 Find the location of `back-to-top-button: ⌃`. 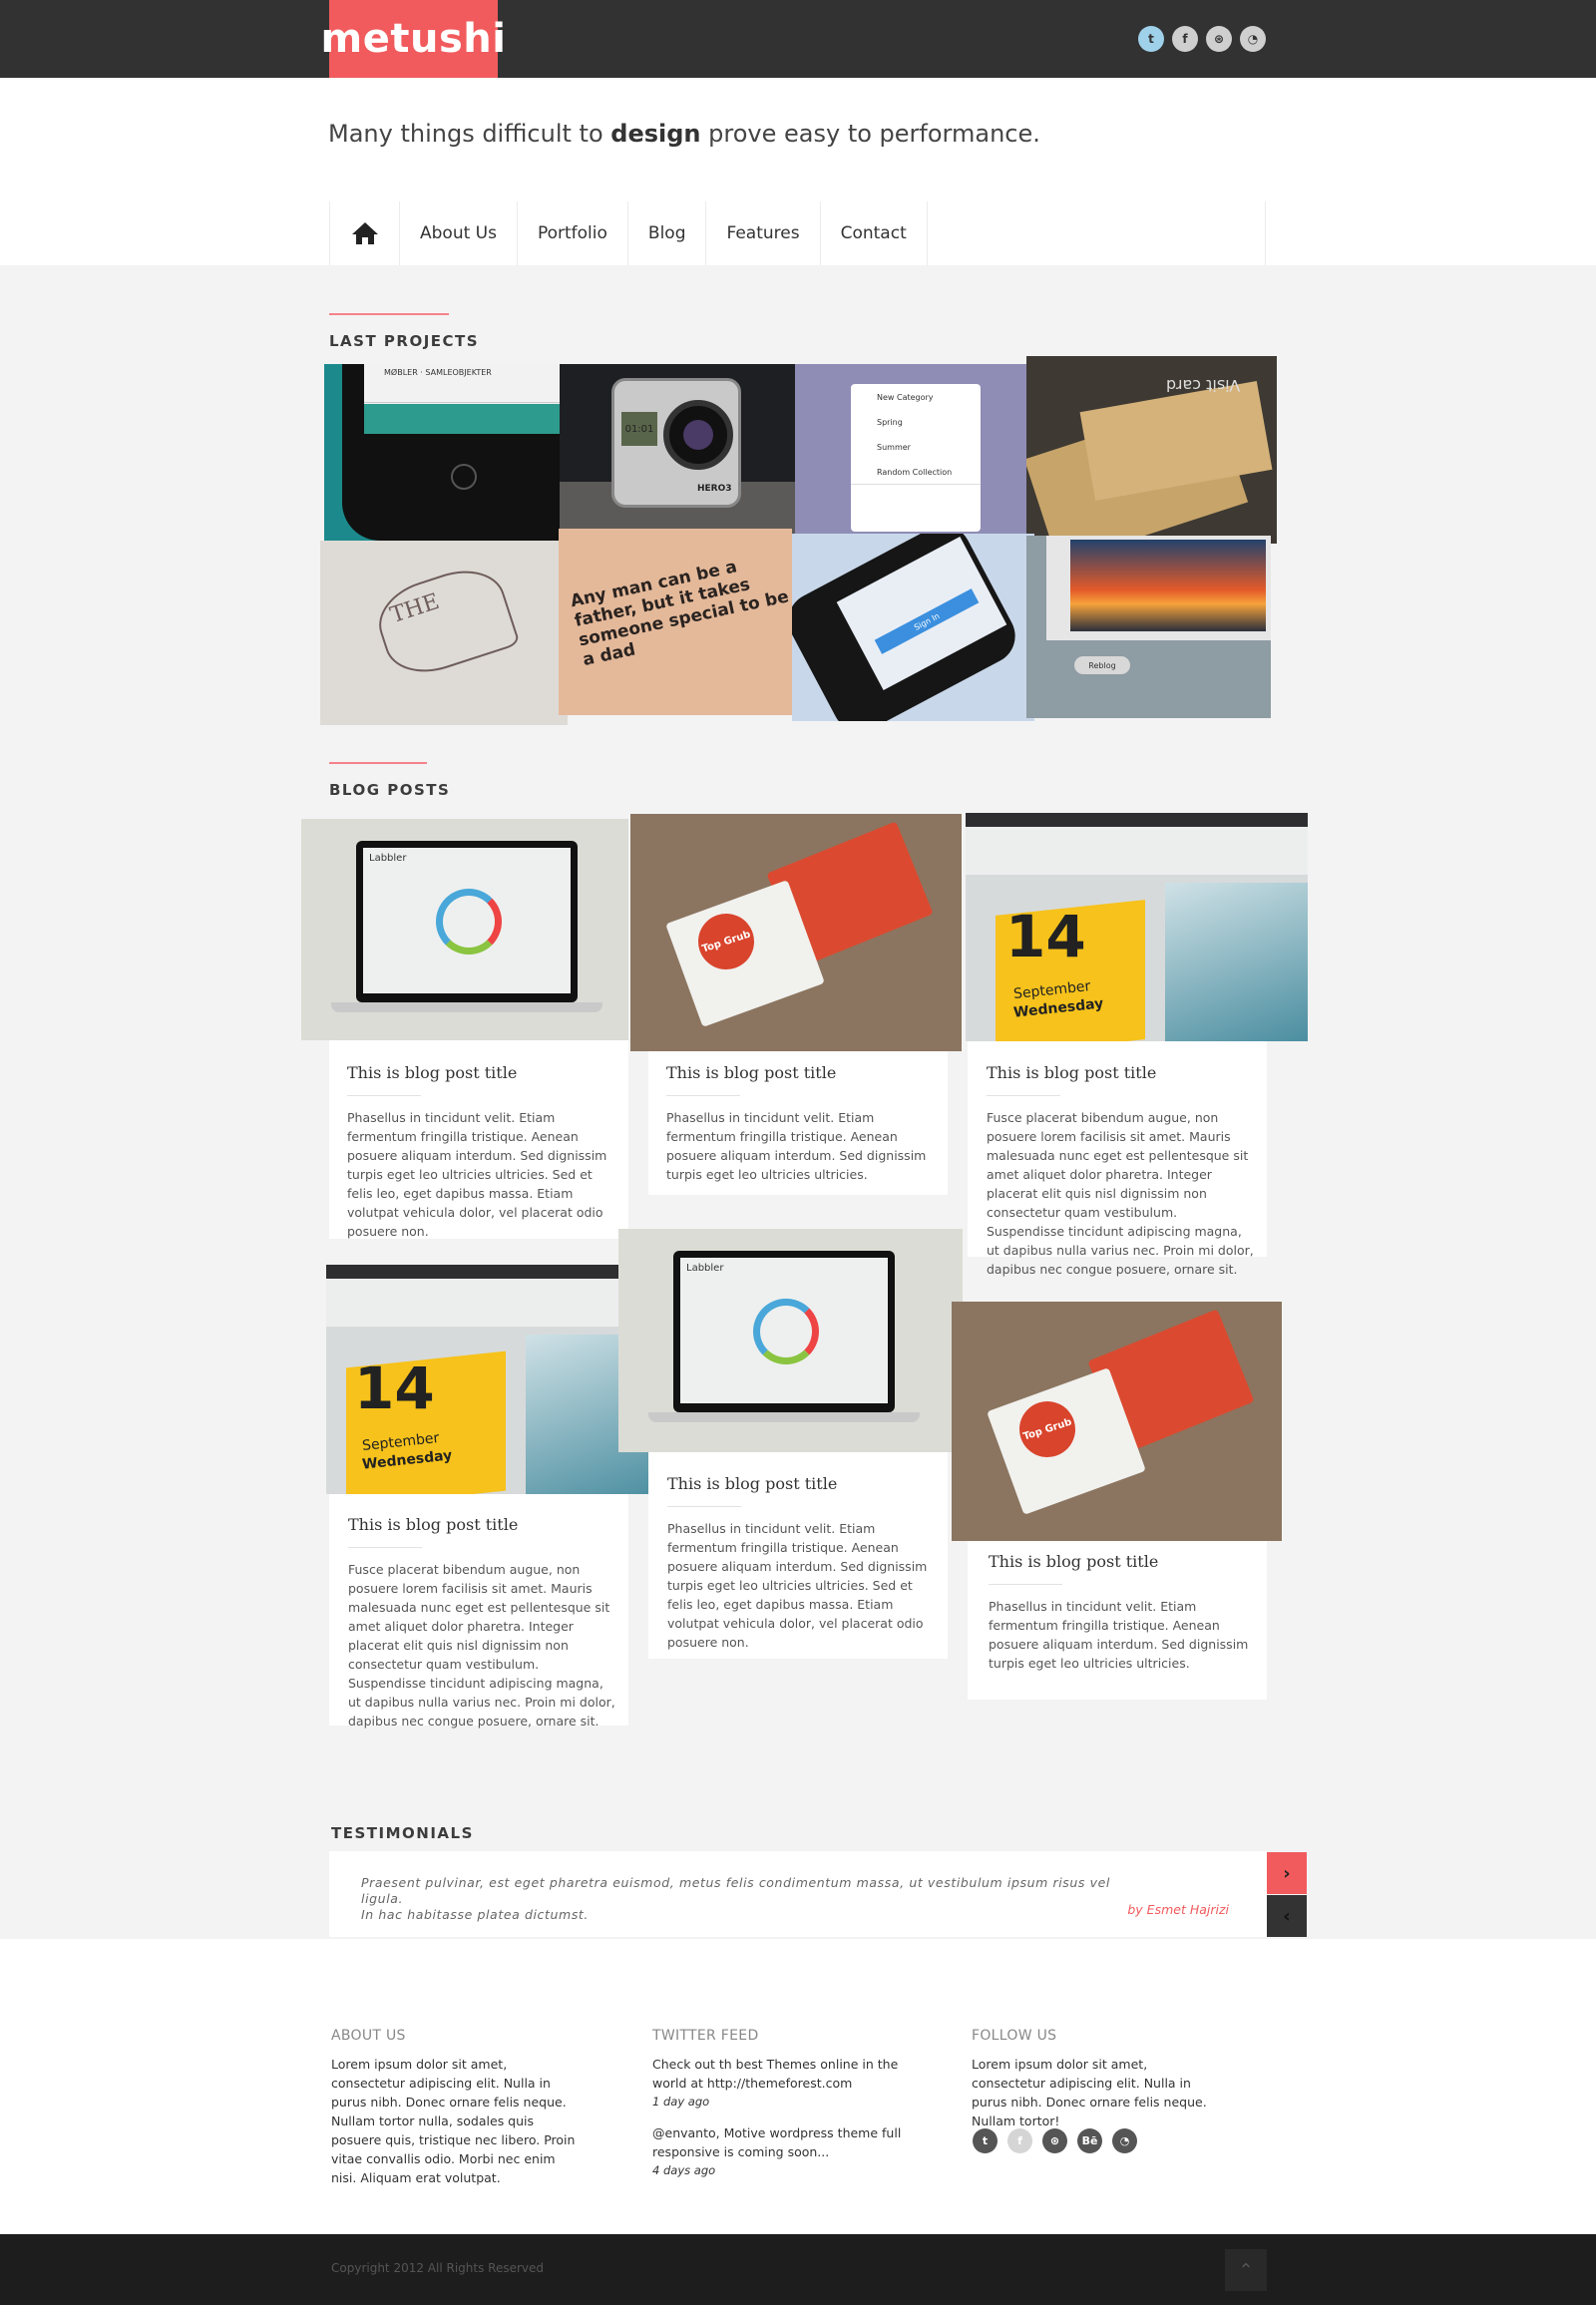

back-to-top-button: ⌃ is located at coordinates (1246, 2270).